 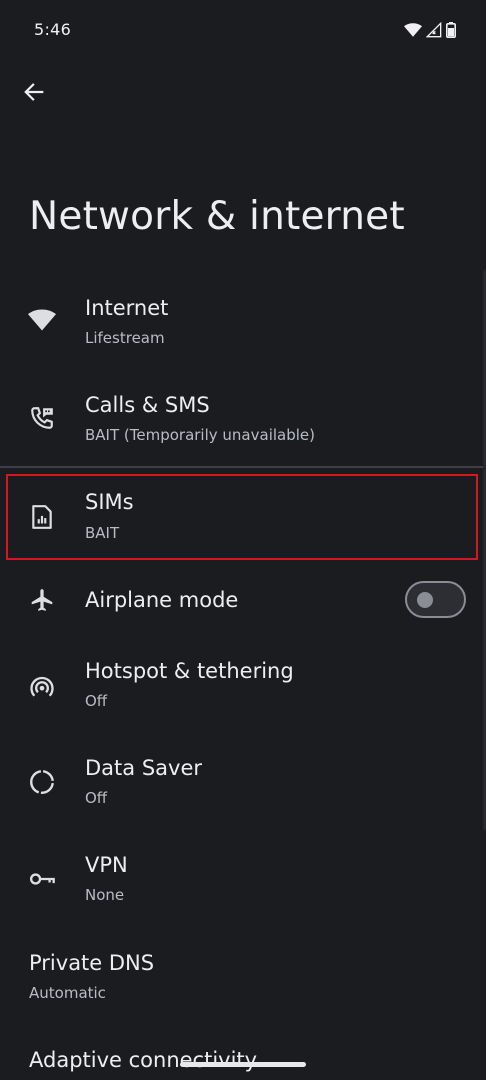 I want to click on data-saver-summary: Off, so click(x=96, y=798).